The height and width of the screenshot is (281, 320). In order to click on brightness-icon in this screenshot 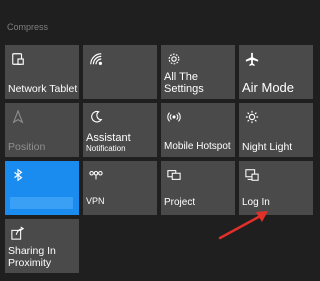, I will do `click(252, 117)`.